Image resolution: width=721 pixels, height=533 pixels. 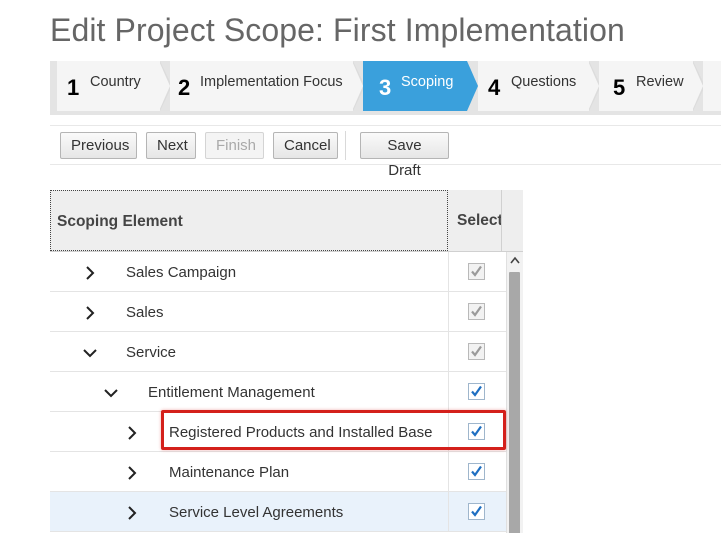 I want to click on table-row: Service, so click(x=278, y=352).